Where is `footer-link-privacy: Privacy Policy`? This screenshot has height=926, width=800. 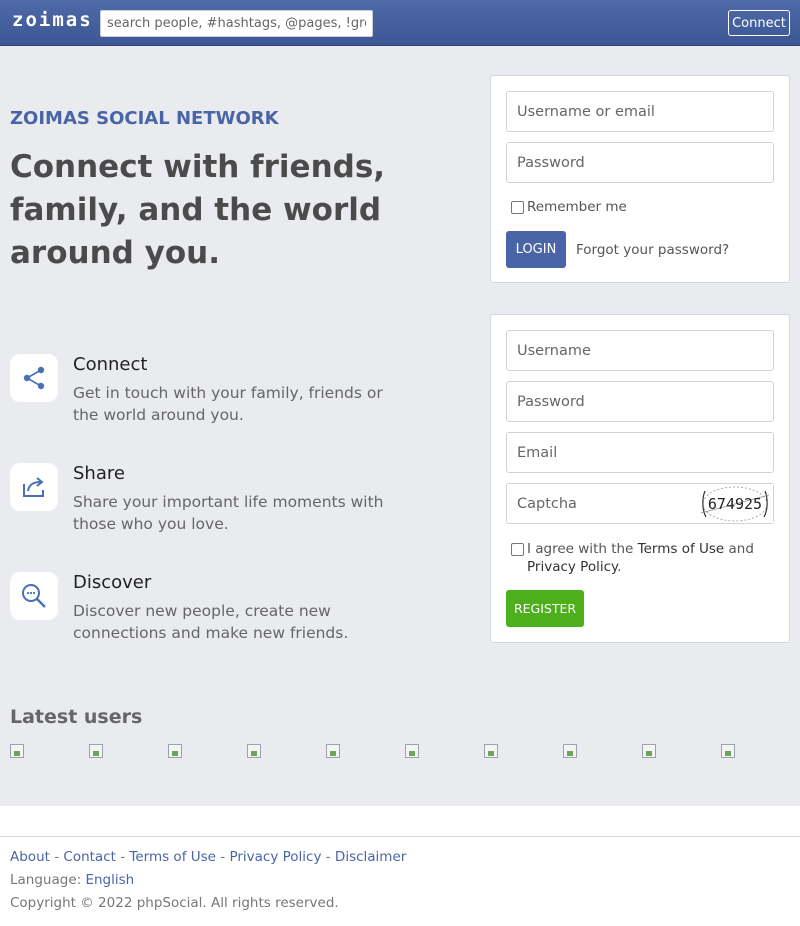
footer-link-privacy: Privacy Policy is located at coordinates (275, 857).